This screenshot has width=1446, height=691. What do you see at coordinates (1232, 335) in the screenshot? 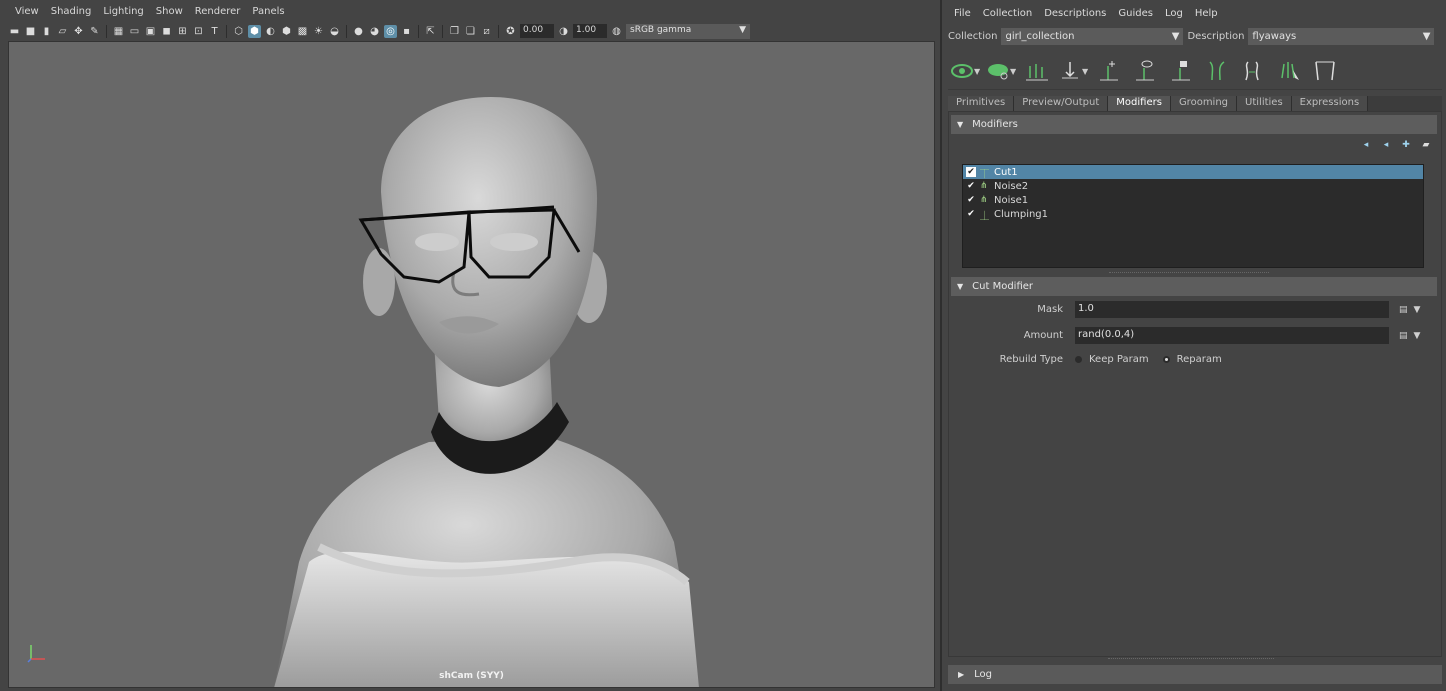
I see `amount-field: rand(0.0,4)` at bounding box center [1232, 335].